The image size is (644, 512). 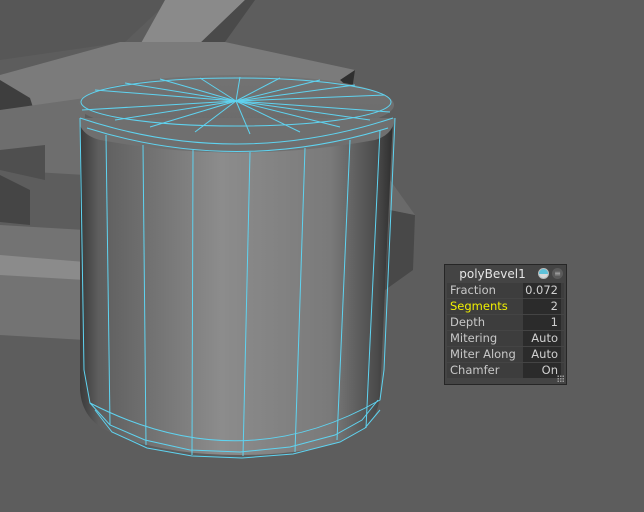 What do you see at coordinates (542, 306) in the screenshot?
I see `segments-value: 2` at bounding box center [542, 306].